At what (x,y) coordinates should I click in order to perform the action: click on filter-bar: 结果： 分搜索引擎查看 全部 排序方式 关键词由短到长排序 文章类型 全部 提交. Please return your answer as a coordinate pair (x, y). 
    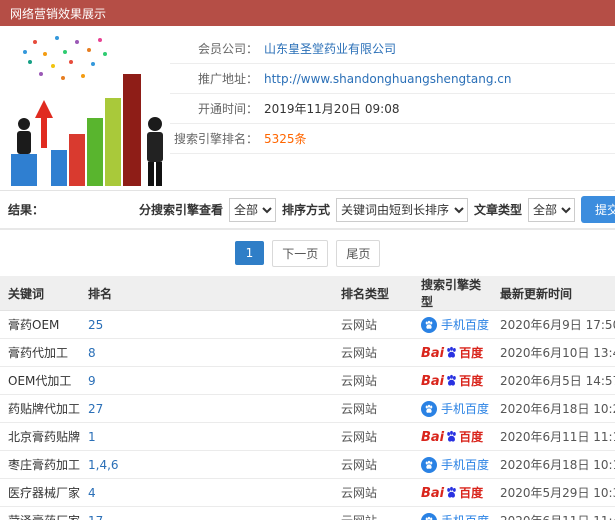
    Looking at the image, I should click on (307, 210).